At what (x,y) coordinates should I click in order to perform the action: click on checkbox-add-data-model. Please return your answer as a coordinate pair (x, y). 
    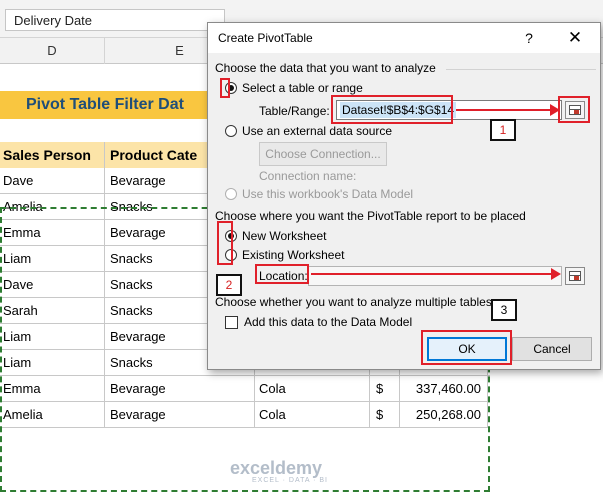
    Looking at the image, I should click on (231, 322).